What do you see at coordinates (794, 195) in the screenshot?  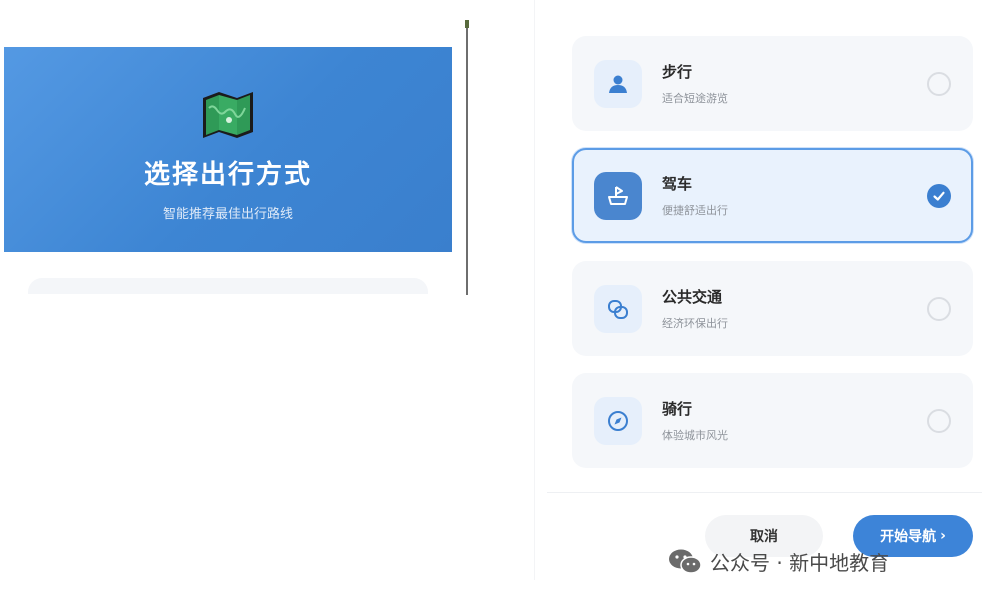 I see `option-text: 驾车 便捷舒适出行` at bounding box center [794, 195].